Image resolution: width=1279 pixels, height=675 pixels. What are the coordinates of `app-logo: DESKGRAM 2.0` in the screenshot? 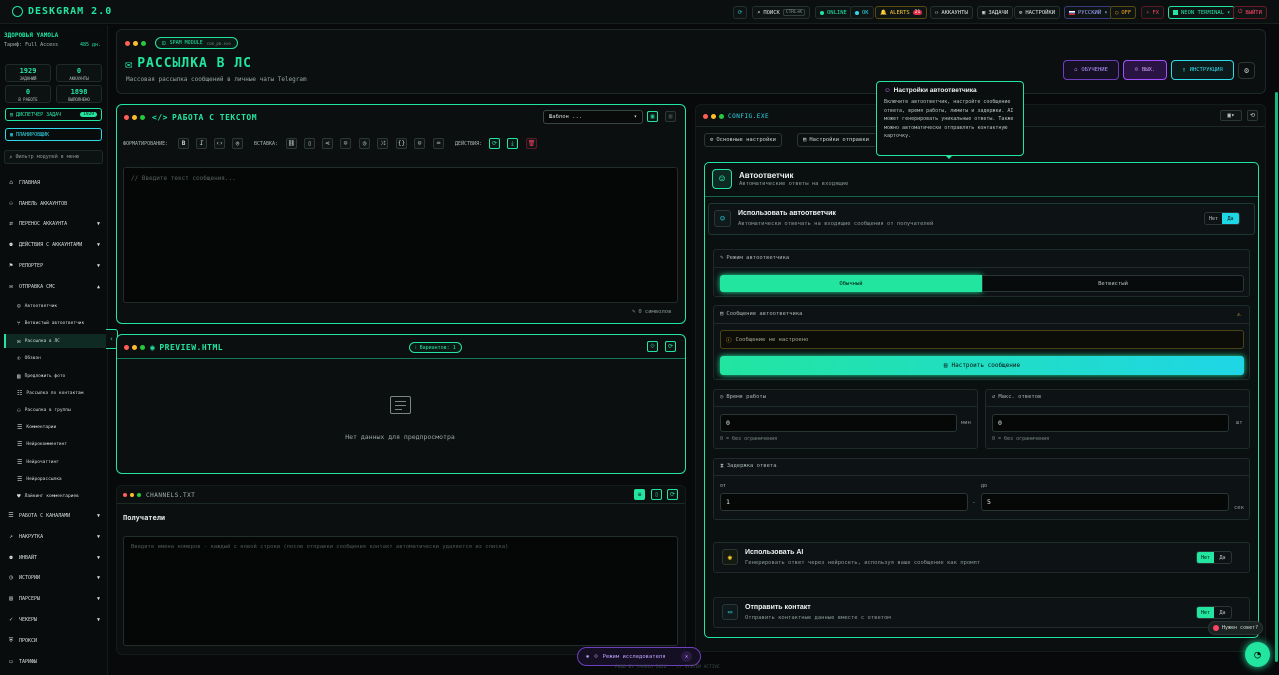 It's located at (62, 11).